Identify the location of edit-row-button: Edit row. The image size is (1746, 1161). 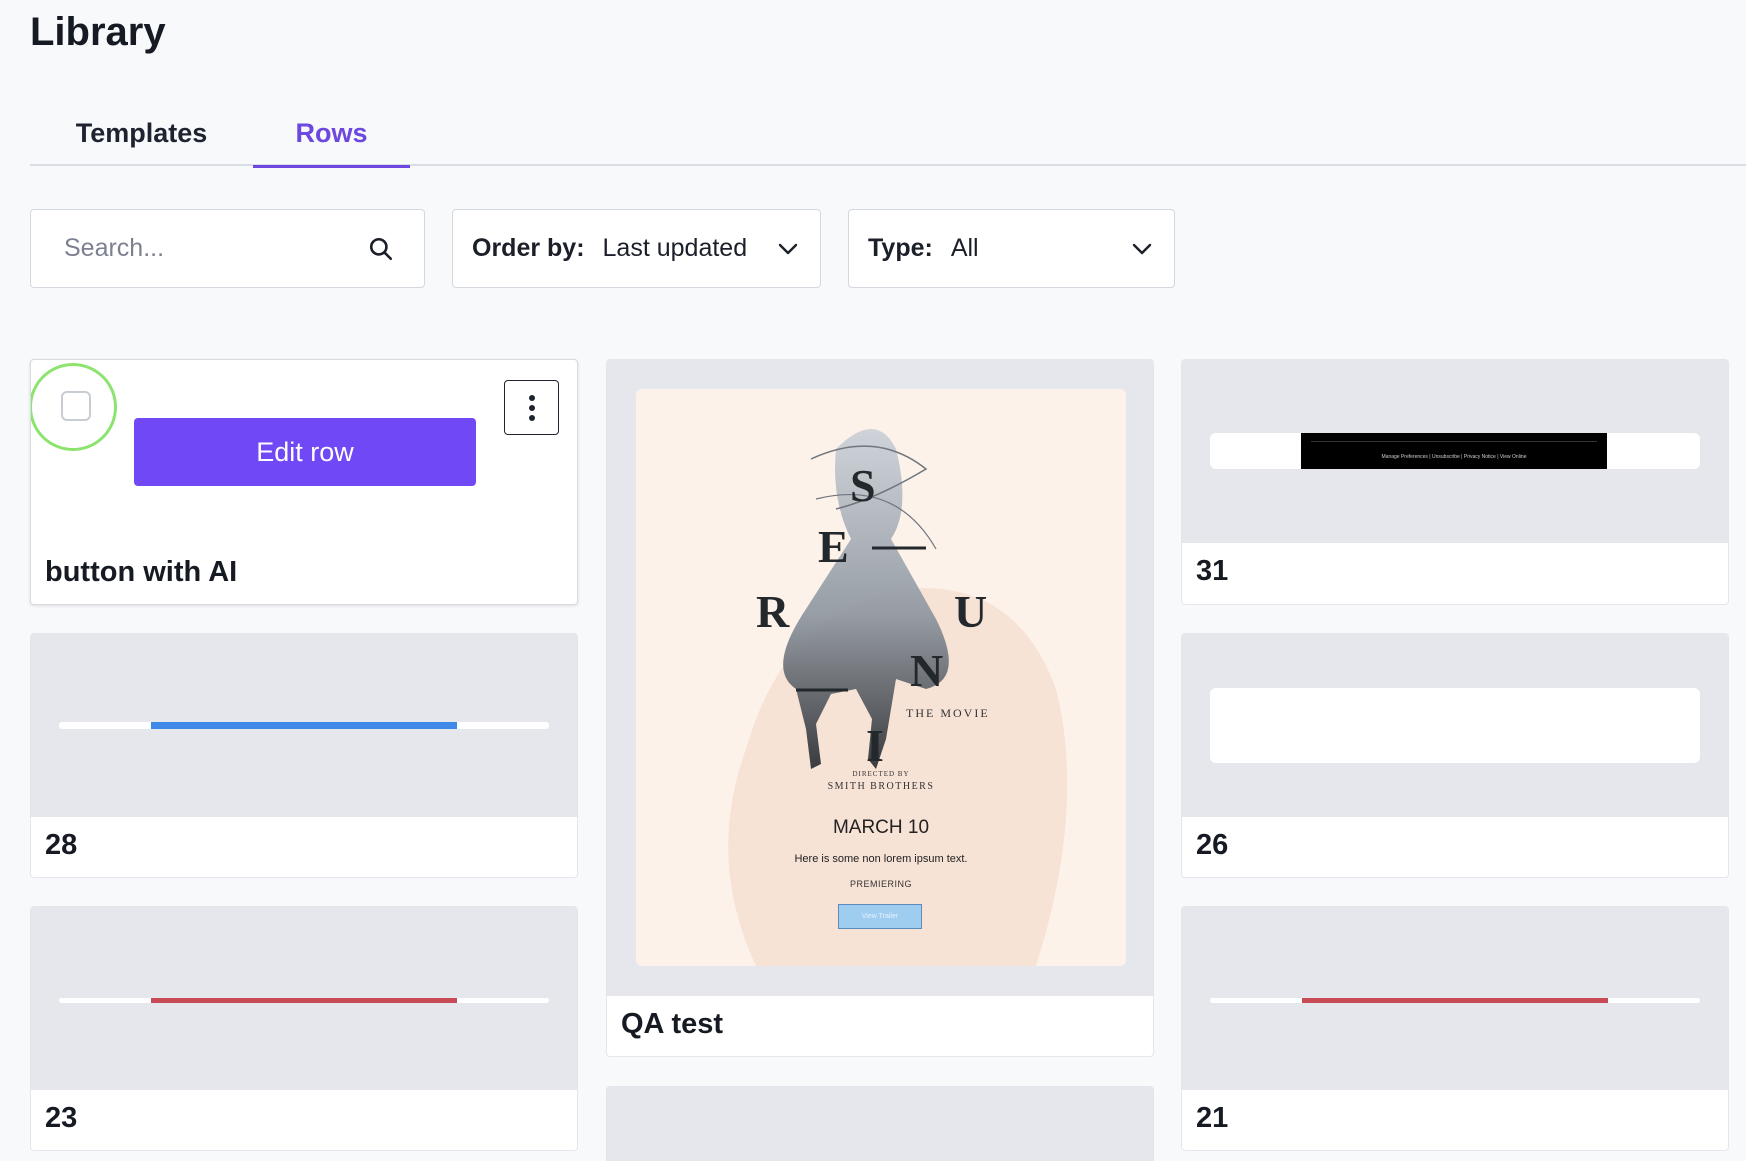
(305, 452).